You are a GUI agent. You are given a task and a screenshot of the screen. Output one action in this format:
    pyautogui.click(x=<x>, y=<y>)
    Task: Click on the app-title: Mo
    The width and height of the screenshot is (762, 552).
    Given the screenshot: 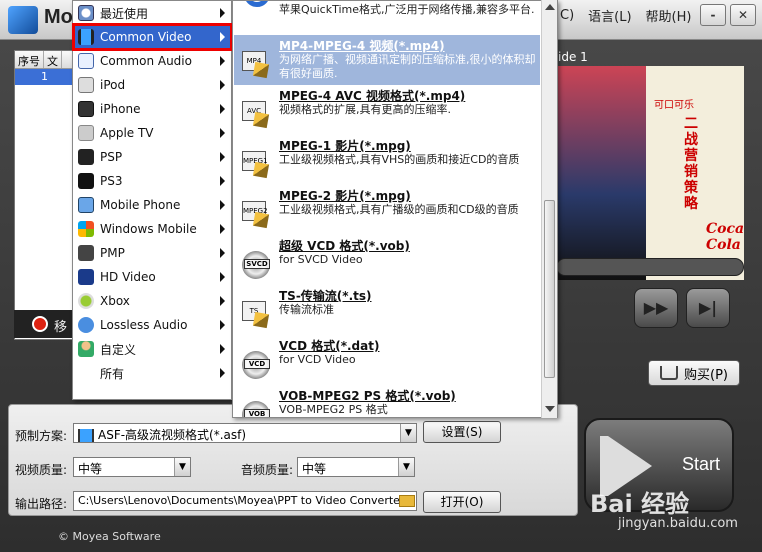 What is the action you would take?
    pyautogui.click(x=58, y=17)
    